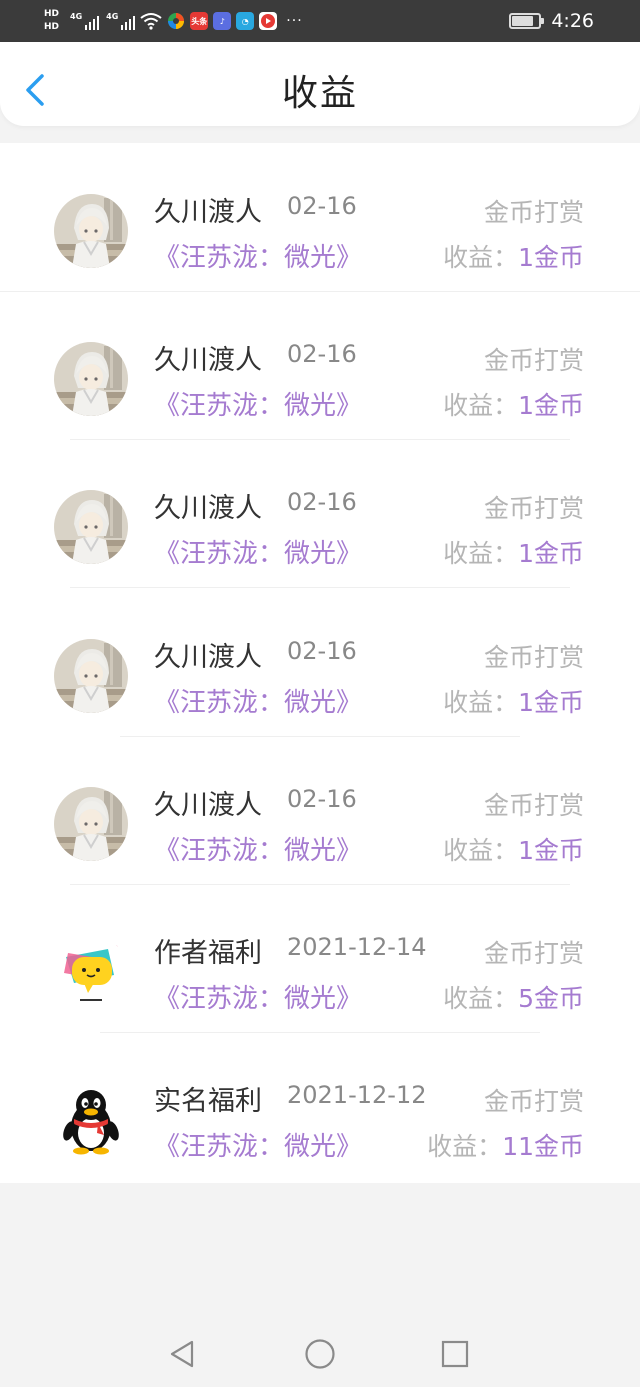 The width and height of the screenshot is (640, 1387). What do you see at coordinates (320, 21) in the screenshot?
I see `status-bar: HD HD 4G 4G 头条 ♪ ◔ ··· 4:26` at bounding box center [320, 21].